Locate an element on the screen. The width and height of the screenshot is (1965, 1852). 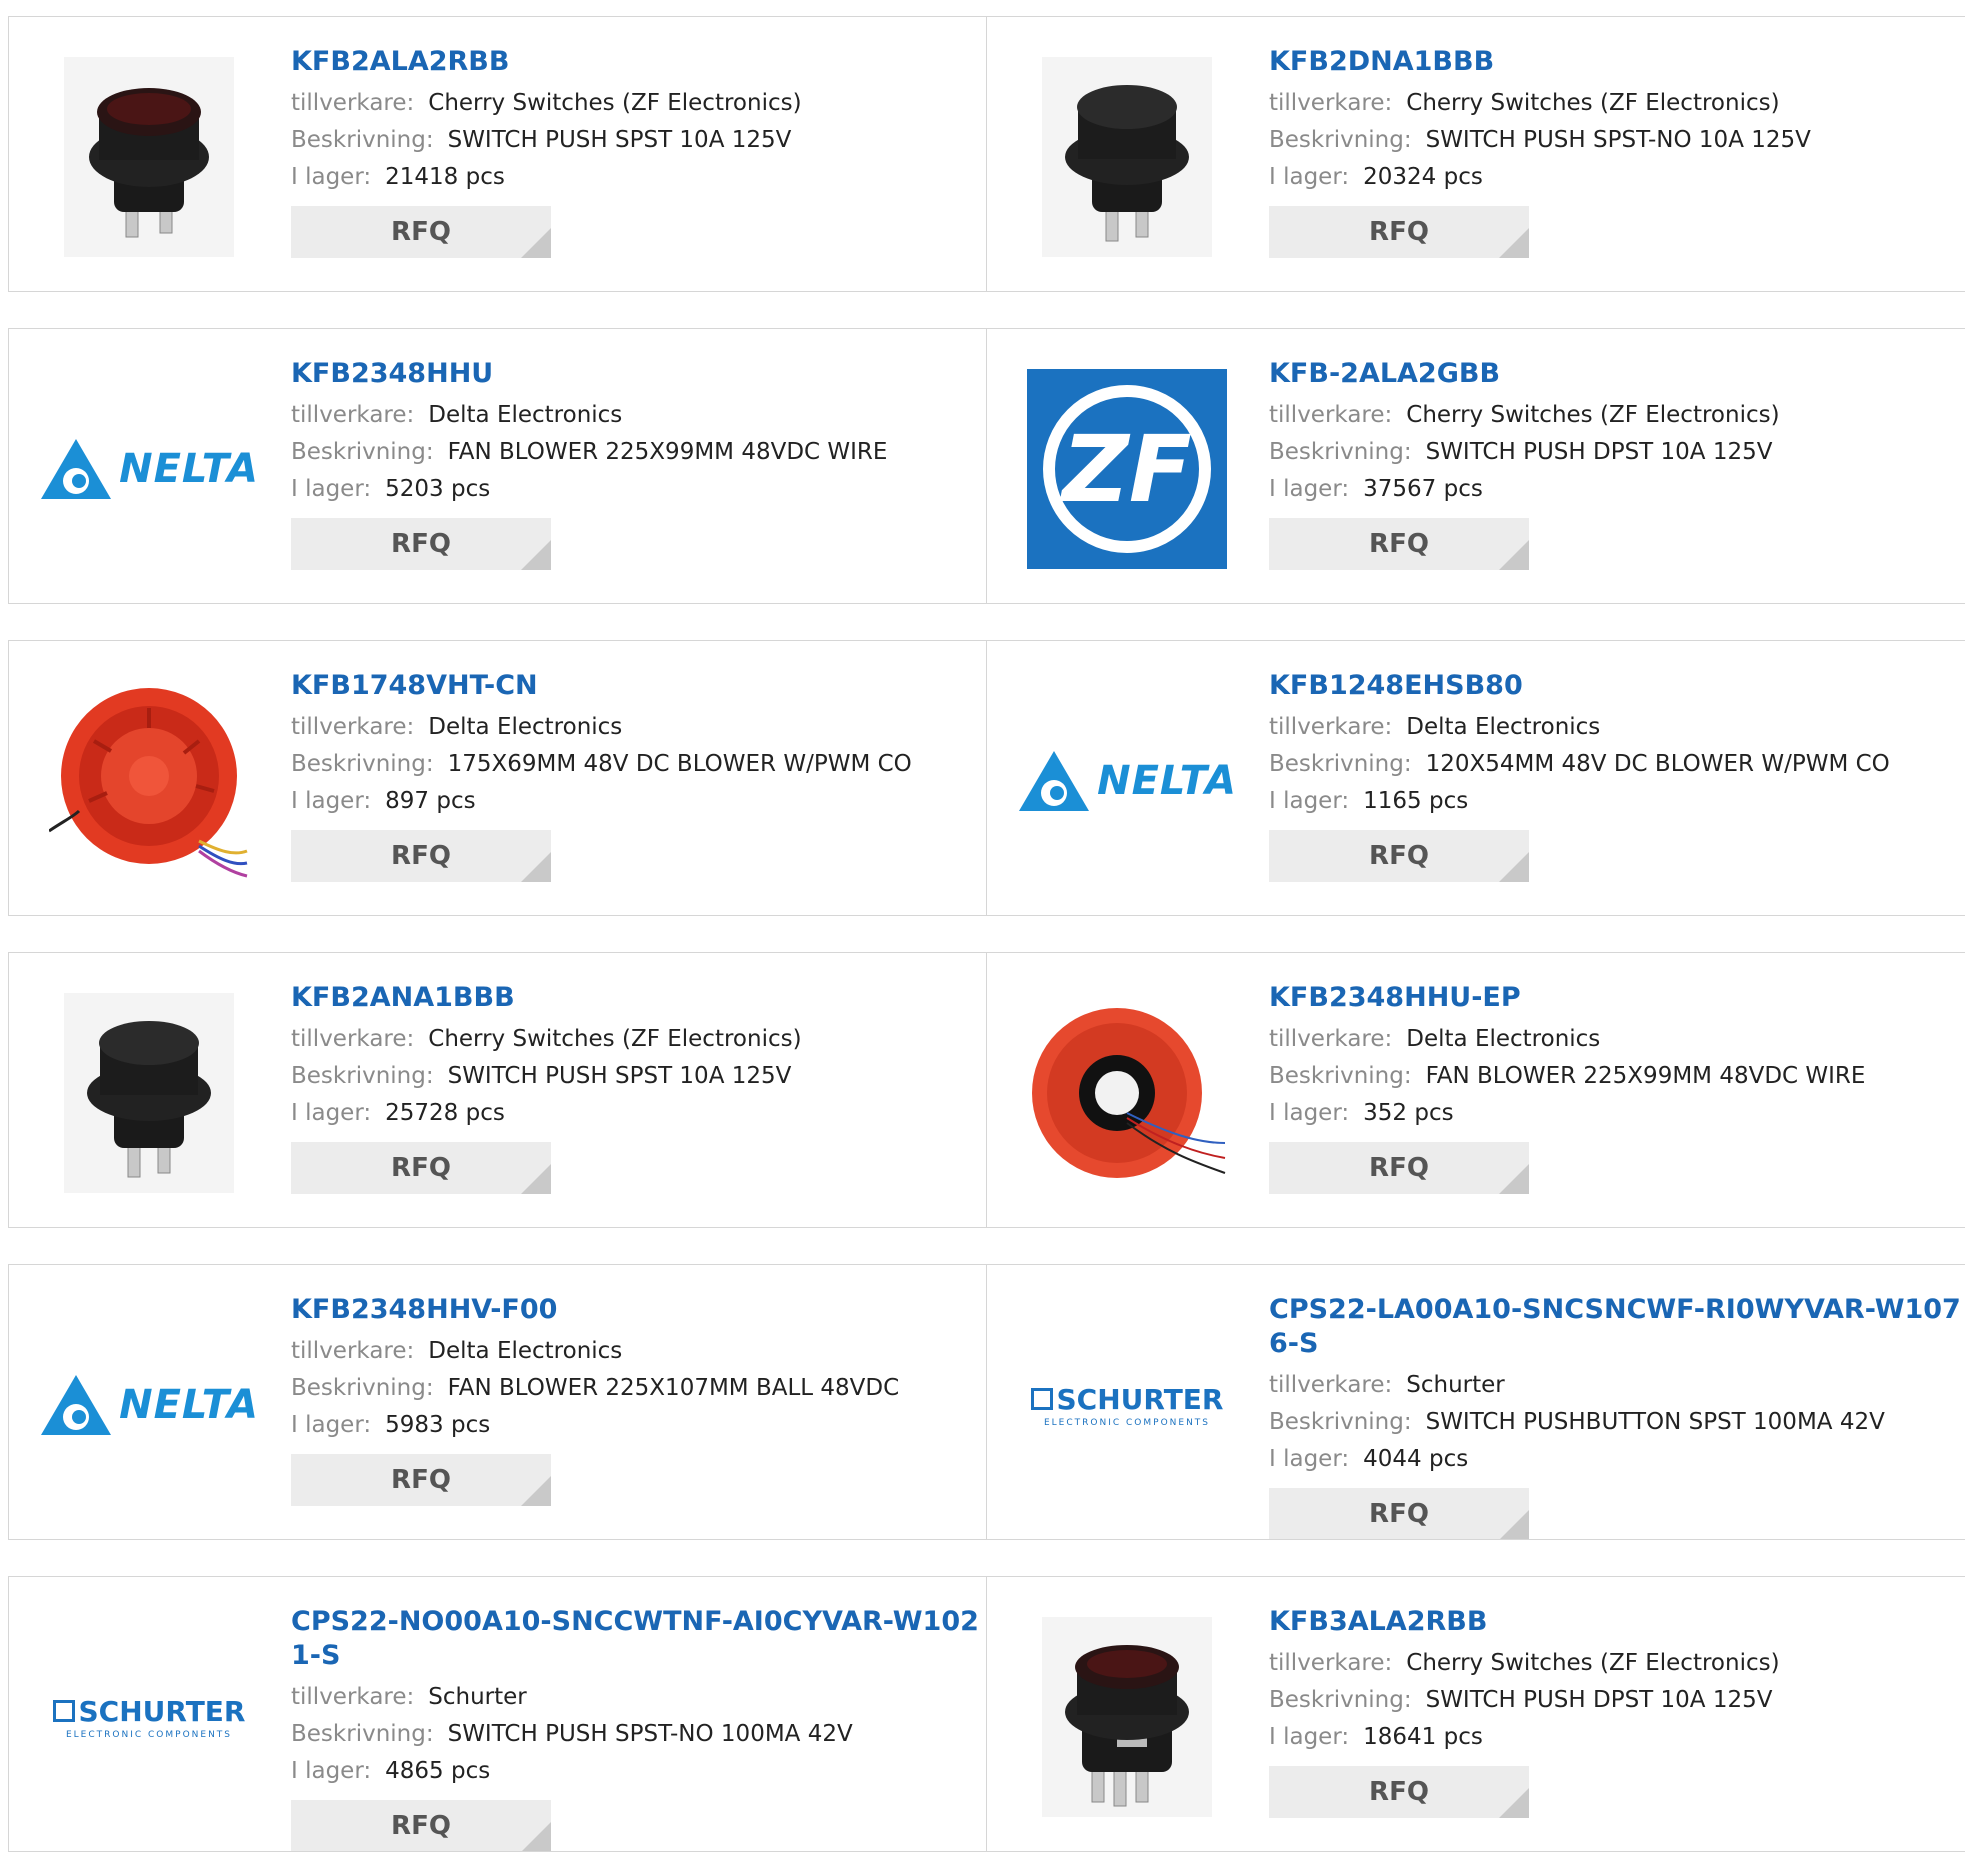
part-number-link: CPS22-NO00A10-SNCCWTNF-AI0CYVAR-W1021-S is located at coordinates (639, 1639).